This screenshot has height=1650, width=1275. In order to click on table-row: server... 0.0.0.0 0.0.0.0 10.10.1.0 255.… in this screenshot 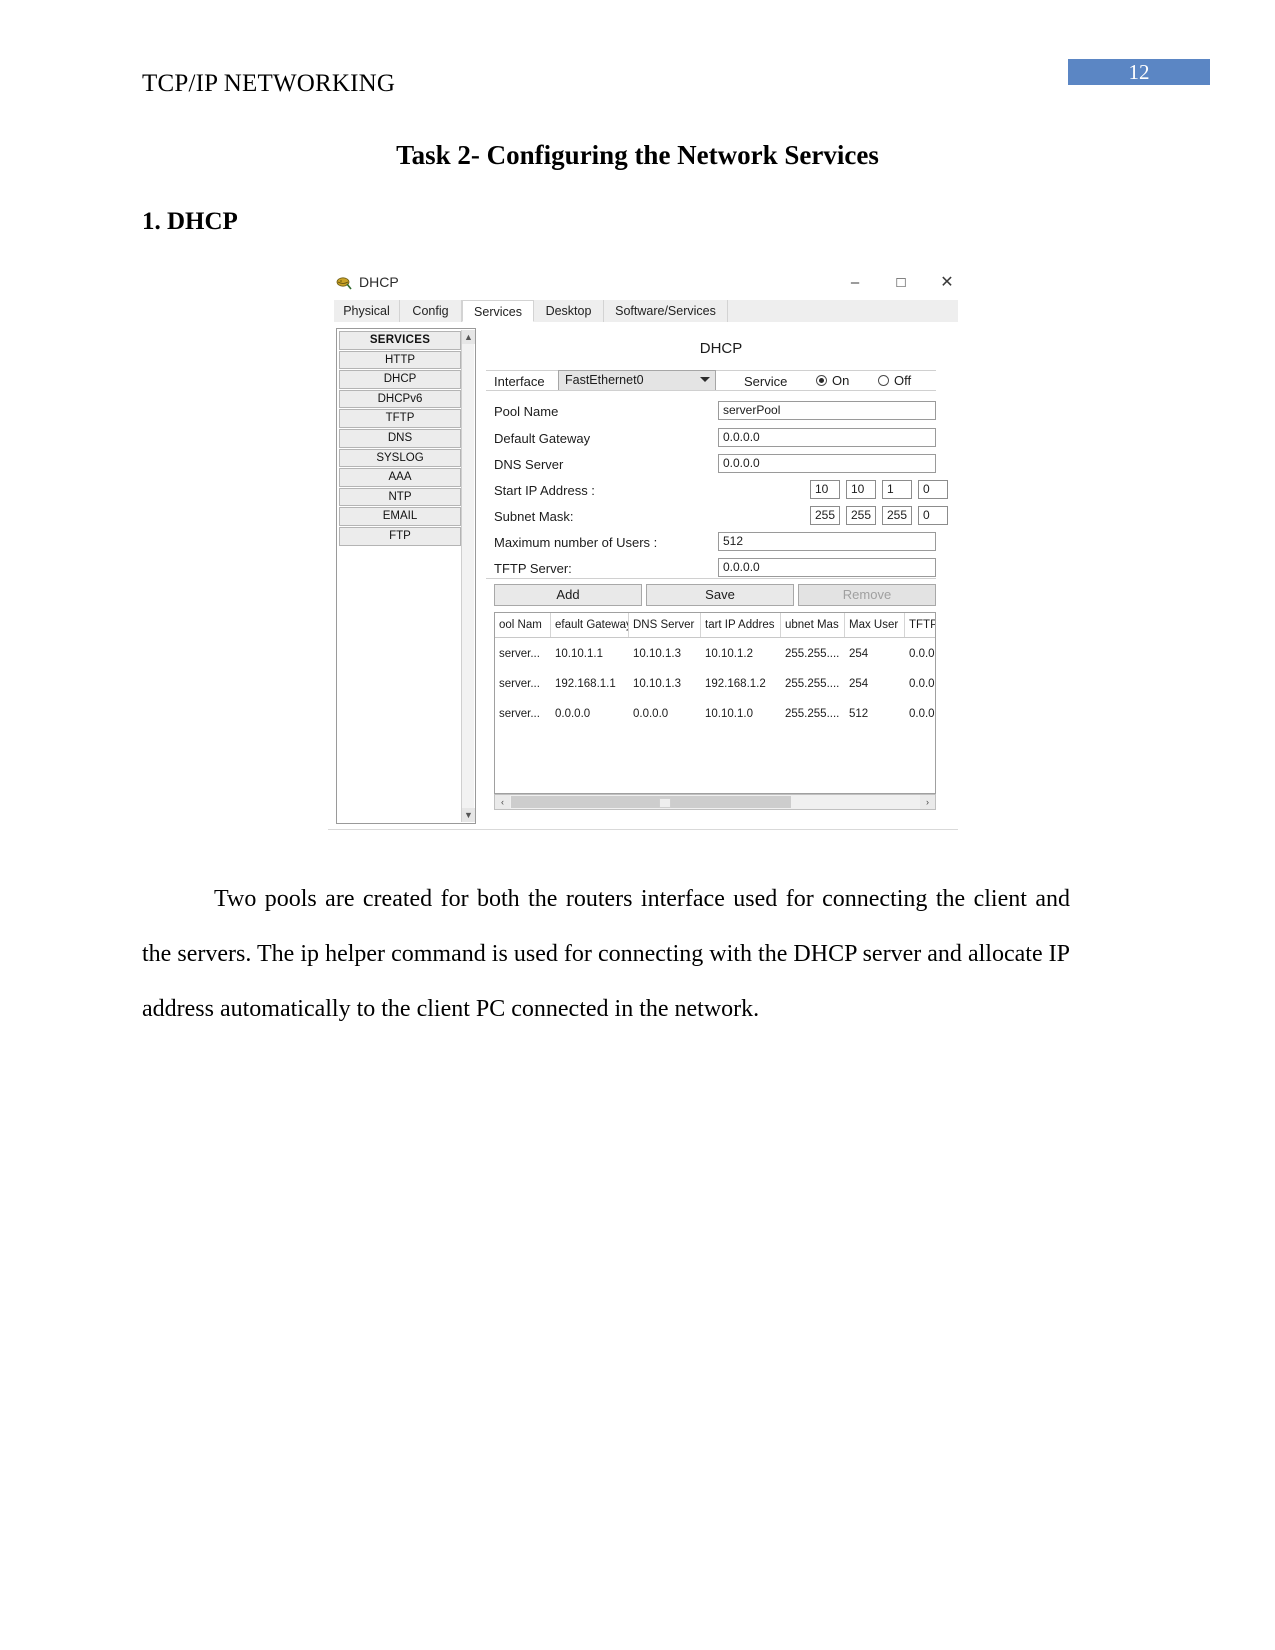, I will do `click(715, 714)`.